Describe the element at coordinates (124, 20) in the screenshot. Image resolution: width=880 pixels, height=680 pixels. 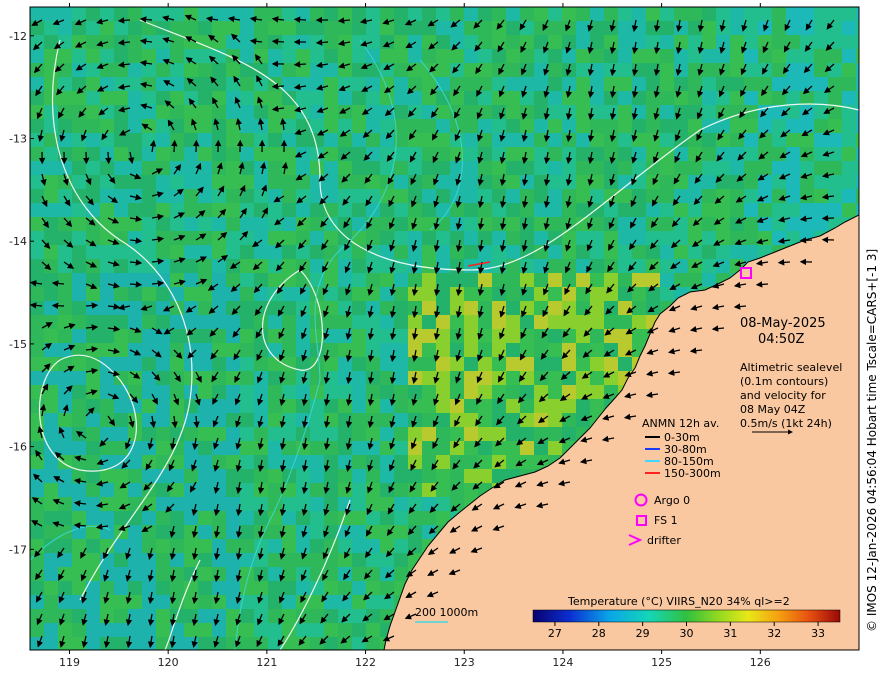
I see `velocity-arrow` at that location.